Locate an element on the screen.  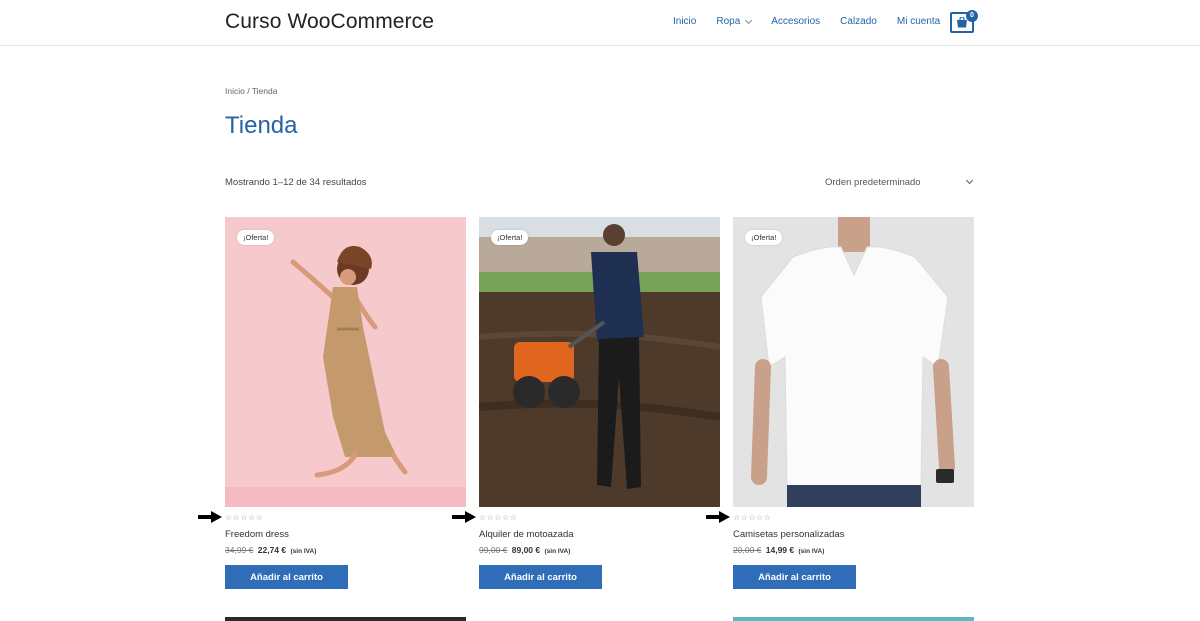
sale-price: 14,99 € is located at coordinates (780, 550).